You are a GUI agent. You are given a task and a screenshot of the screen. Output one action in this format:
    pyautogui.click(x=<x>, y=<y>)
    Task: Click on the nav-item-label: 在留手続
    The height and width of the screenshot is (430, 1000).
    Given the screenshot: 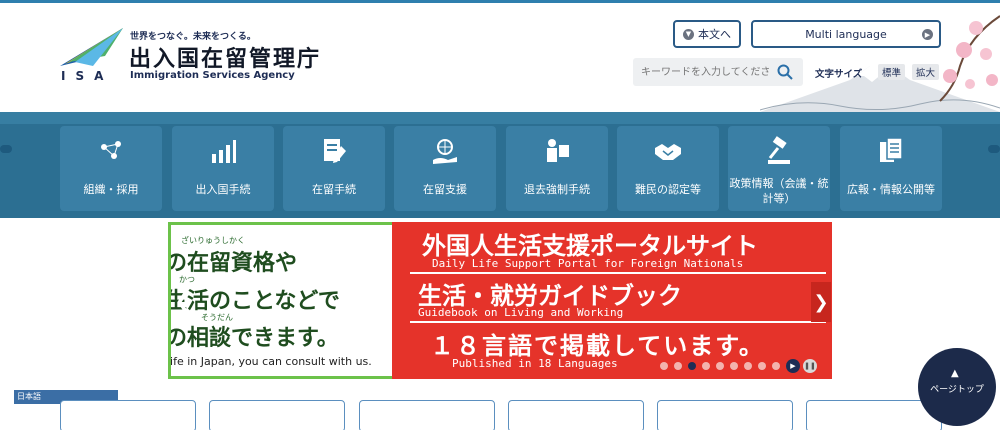 What is the action you would take?
    pyautogui.click(x=334, y=189)
    